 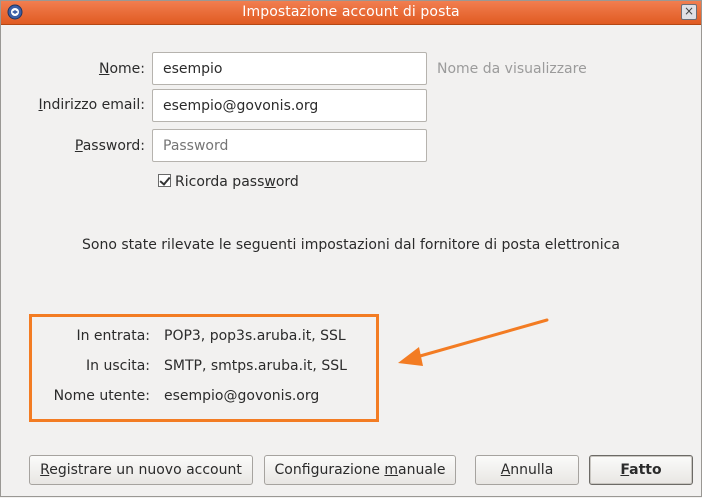 I want to click on done-button: Fatto, so click(x=641, y=470).